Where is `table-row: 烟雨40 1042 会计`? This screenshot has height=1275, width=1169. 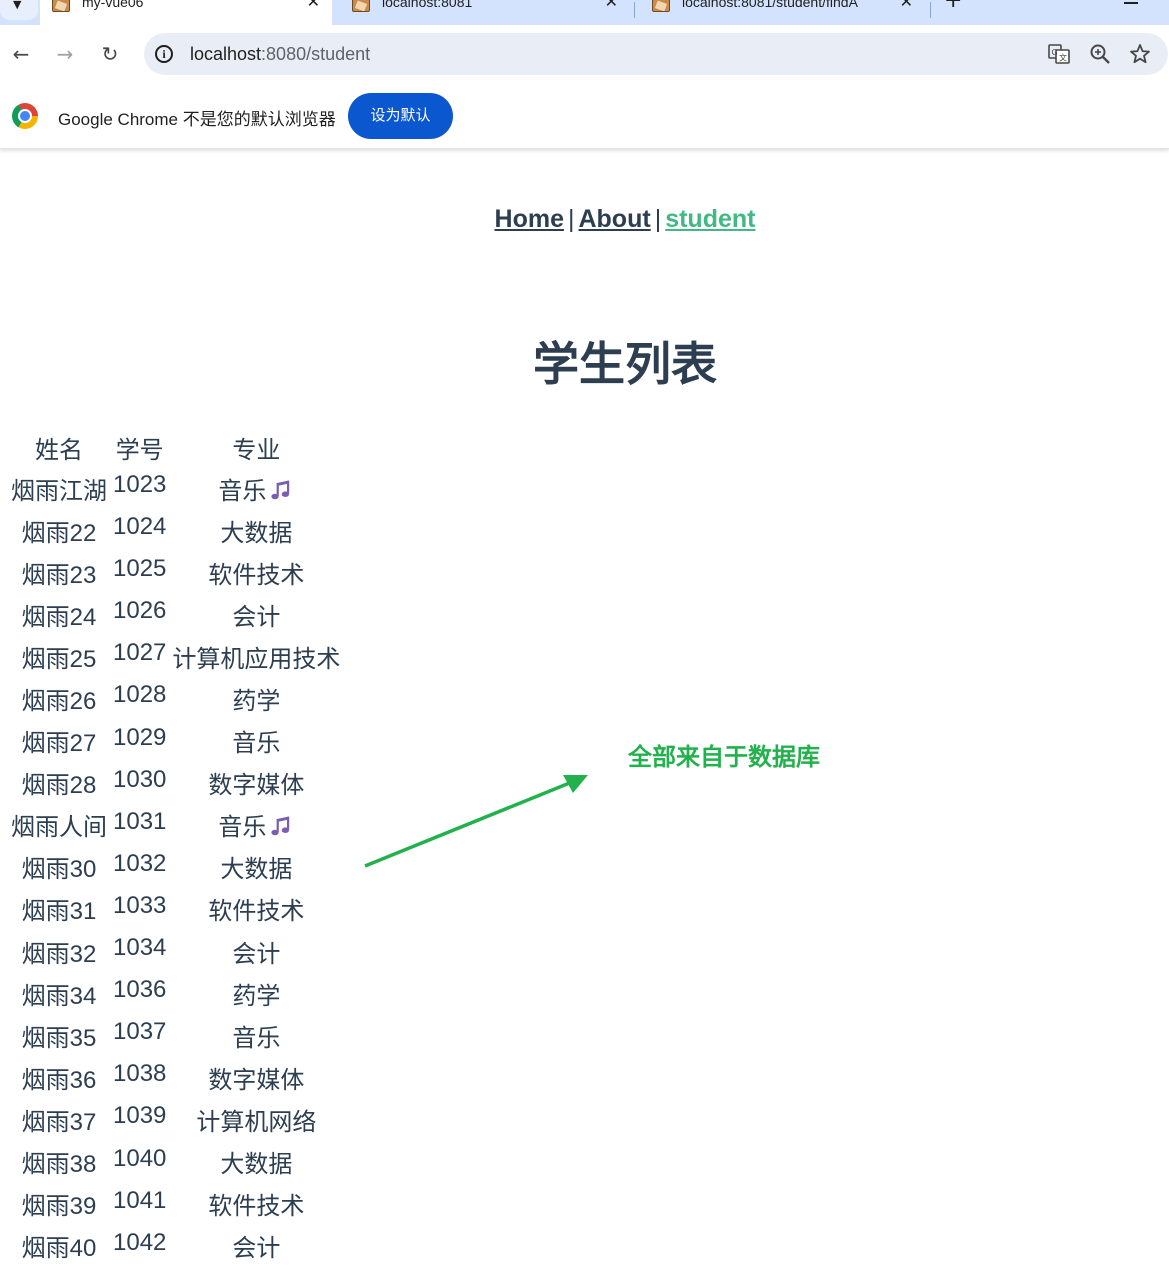 table-row: 烟雨40 1042 会计 is located at coordinates (175, 1246).